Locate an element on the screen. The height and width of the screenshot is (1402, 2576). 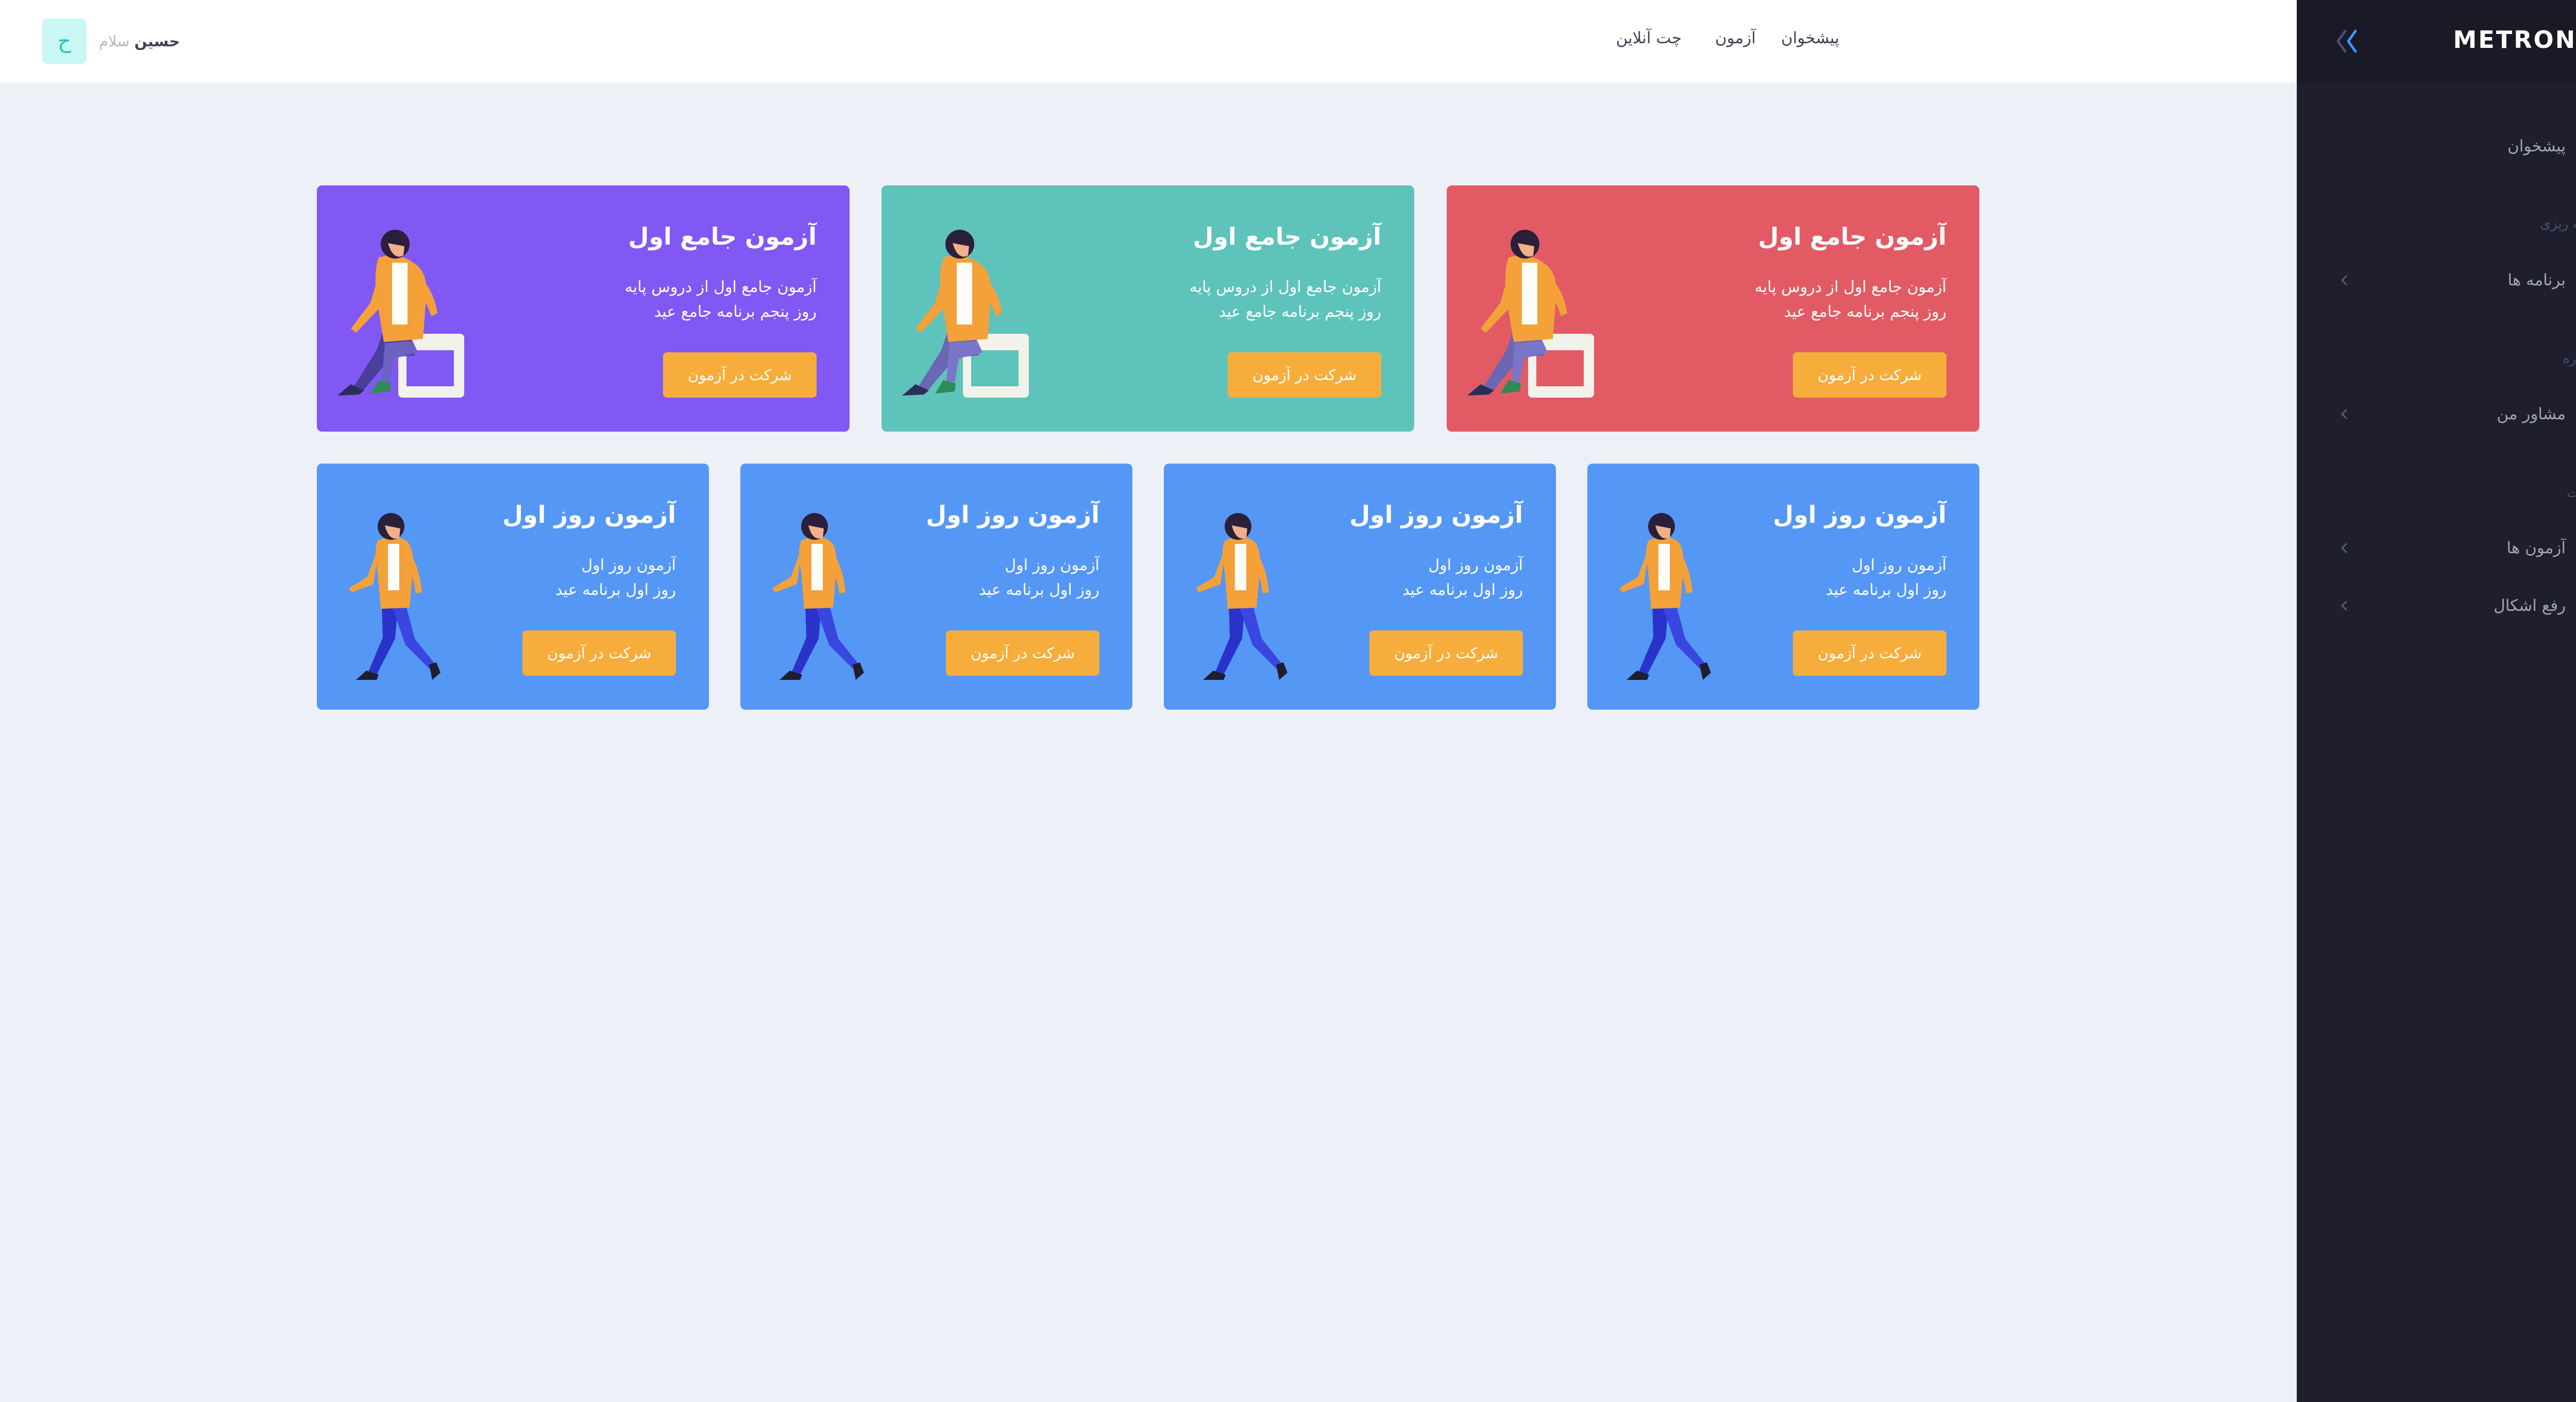
sidebar-item-exams: آزمون ها is located at coordinates (2457, 548).